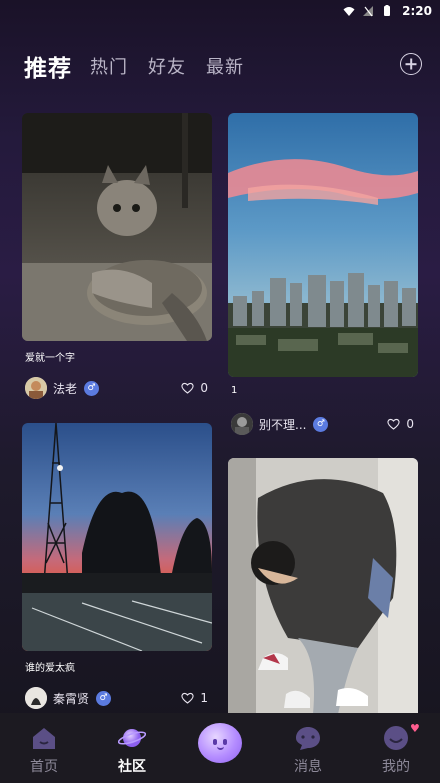 Image resolution: width=440 pixels, height=783 pixels. I want to click on like-count: 1, so click(204, 698).